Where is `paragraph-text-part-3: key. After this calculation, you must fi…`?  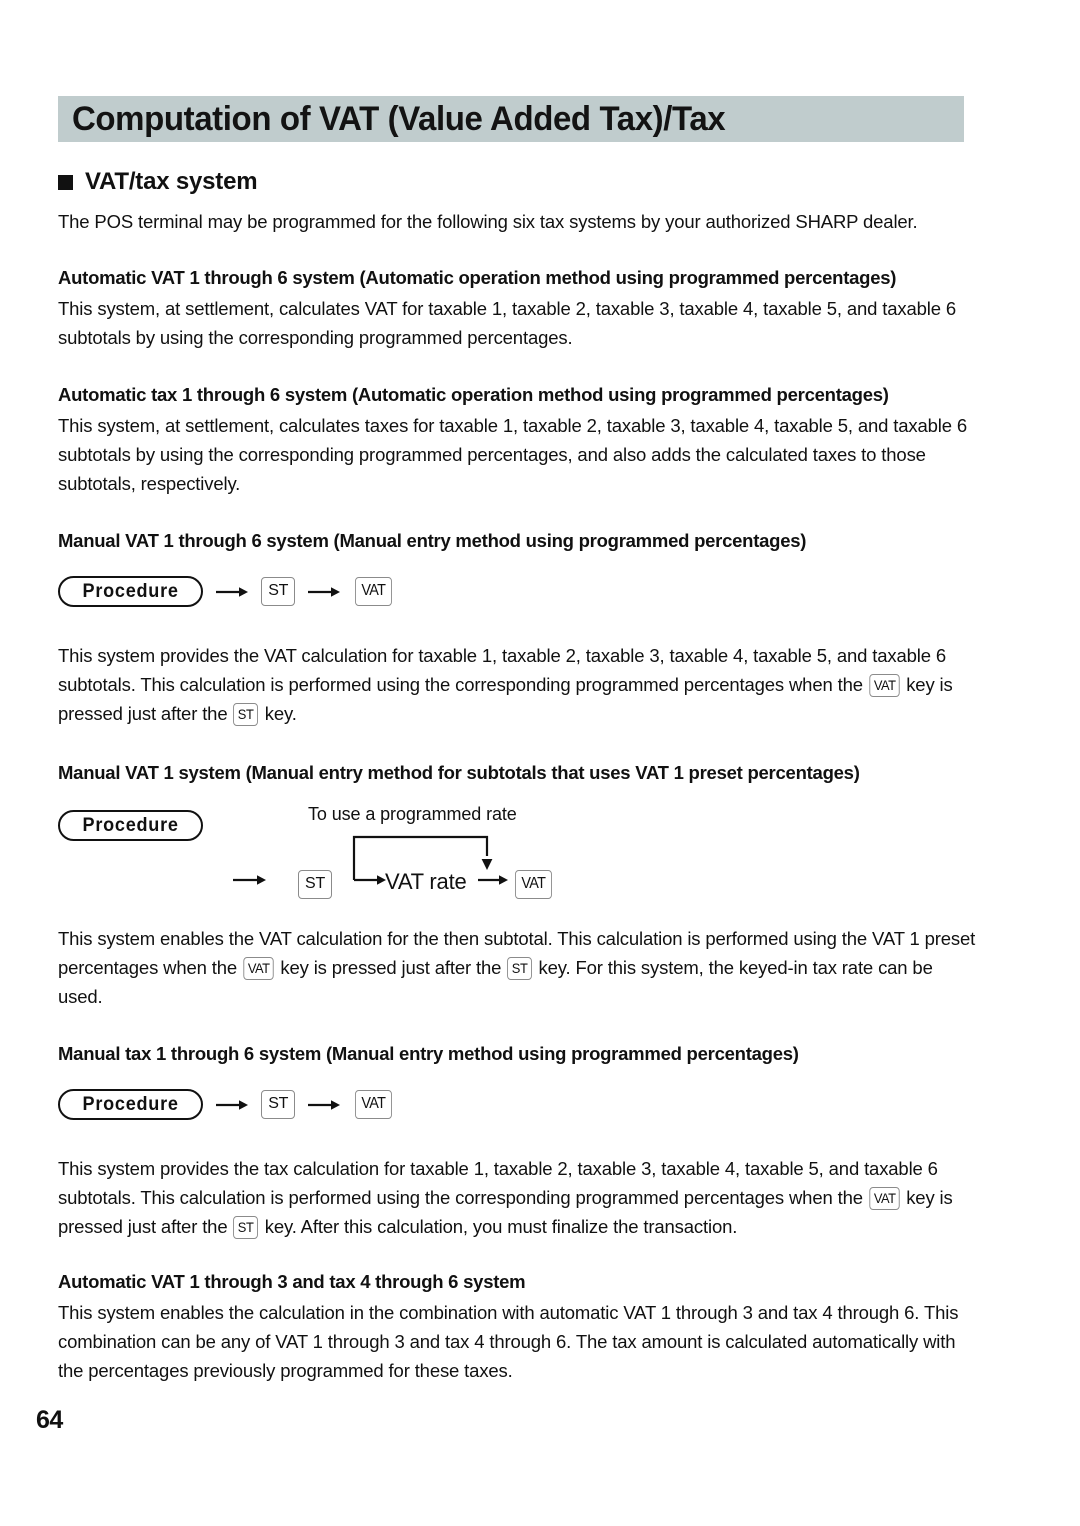 paragraph-text-part-3: key. After this calculation, you must fi… is located at coordinates (498, 1226).